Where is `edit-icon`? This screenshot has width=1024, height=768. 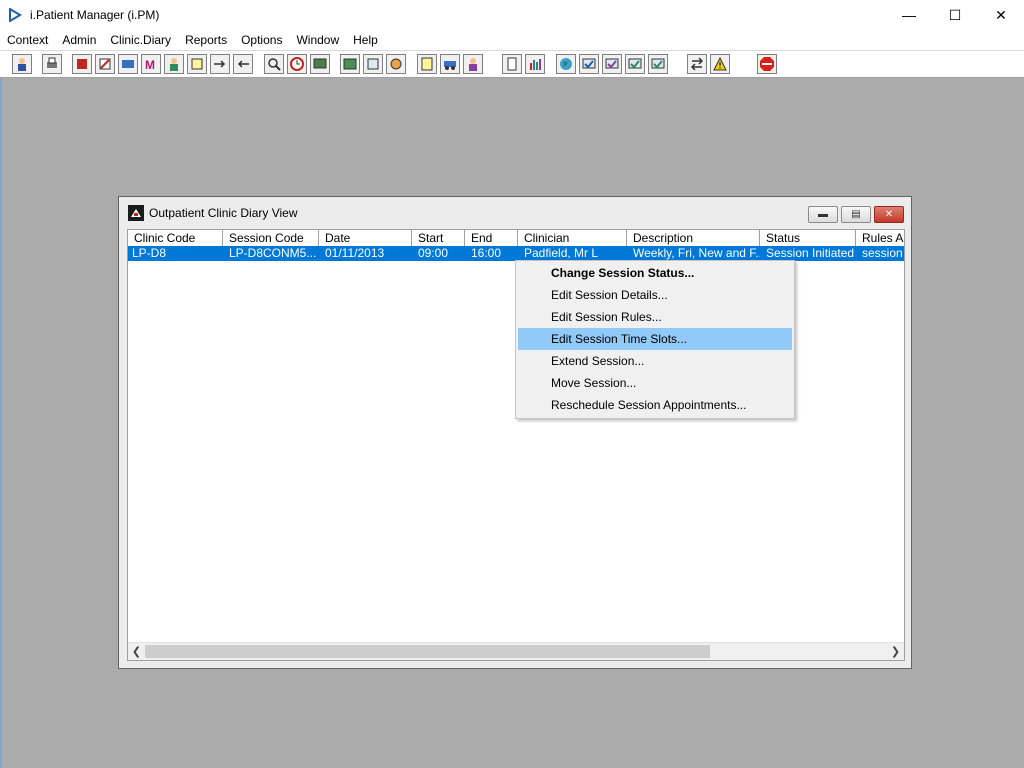
edit-icon is located at coordinates (105, 64).